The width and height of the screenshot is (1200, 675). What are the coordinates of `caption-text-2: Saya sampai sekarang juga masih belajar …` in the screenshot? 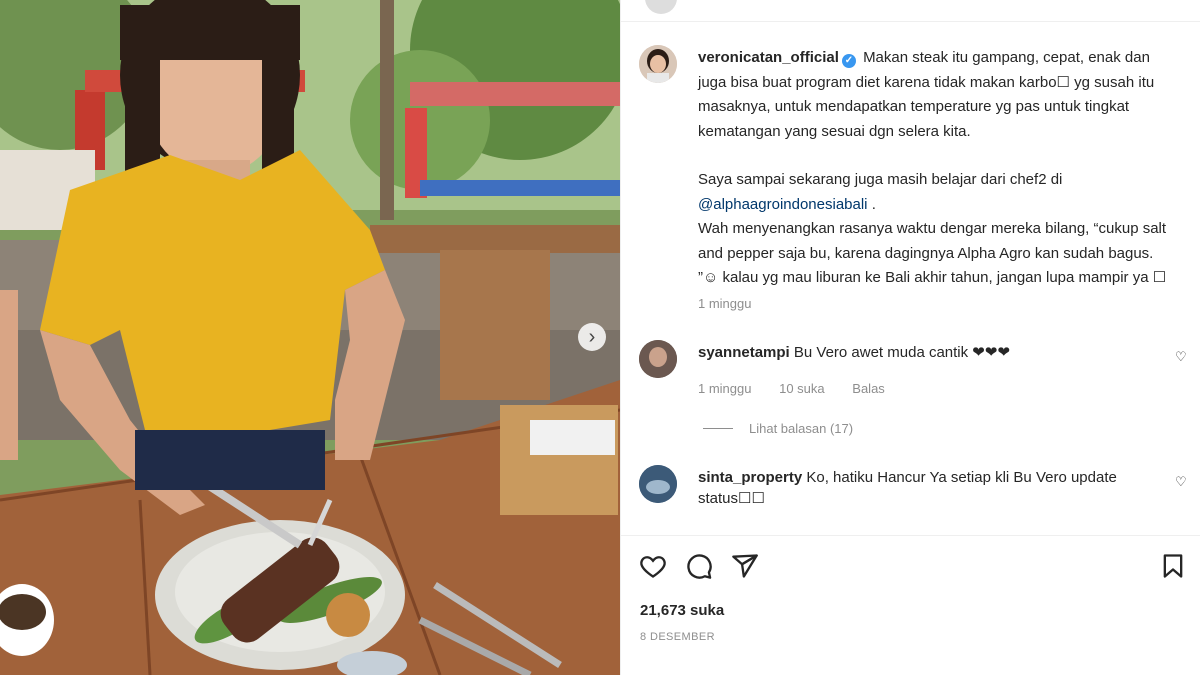 It's located at (880, 179).